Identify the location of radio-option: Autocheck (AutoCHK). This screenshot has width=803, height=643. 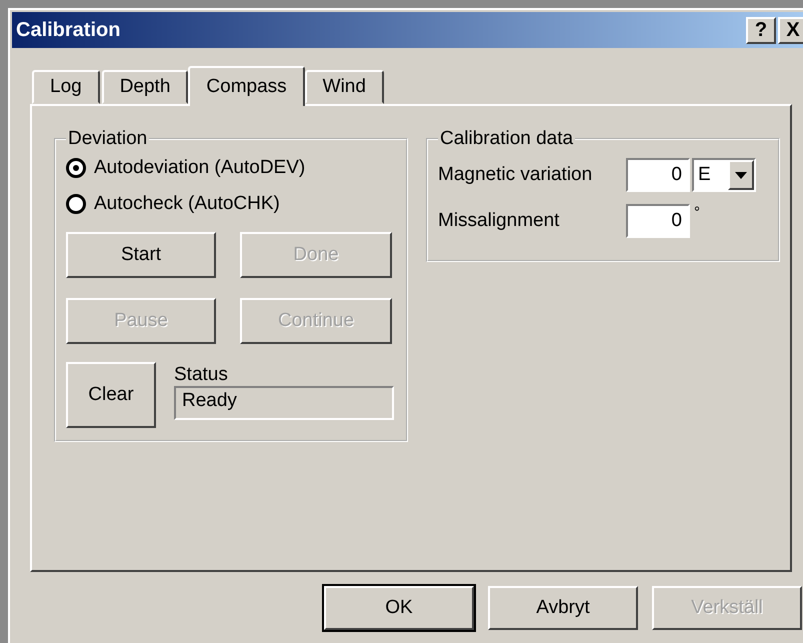
(231, 204).